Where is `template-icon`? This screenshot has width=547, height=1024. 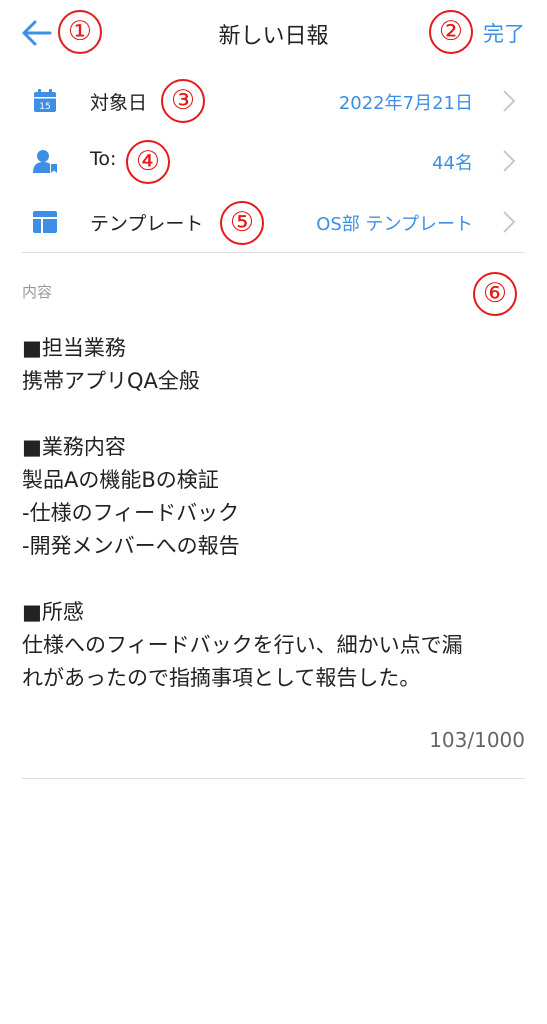 template-icon is located at coordinates (45, 222).